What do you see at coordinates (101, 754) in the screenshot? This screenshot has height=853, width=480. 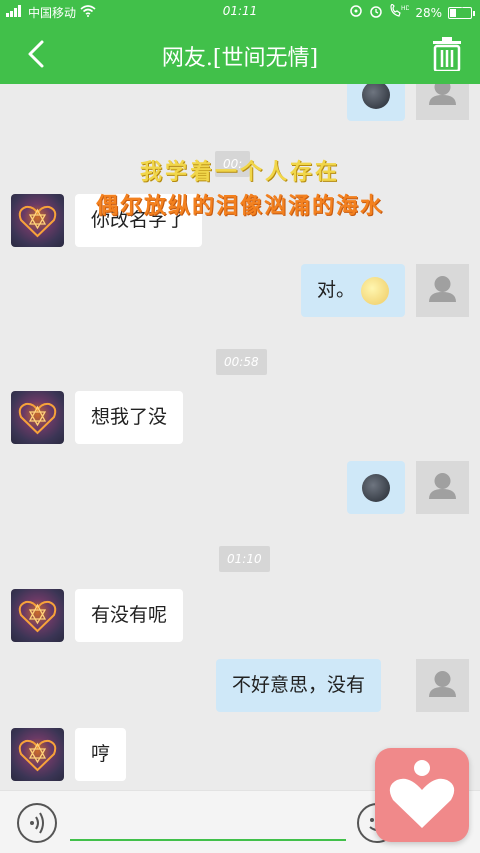 I see `message-bubble-friend: 哼` at bounding box center [101, 754].